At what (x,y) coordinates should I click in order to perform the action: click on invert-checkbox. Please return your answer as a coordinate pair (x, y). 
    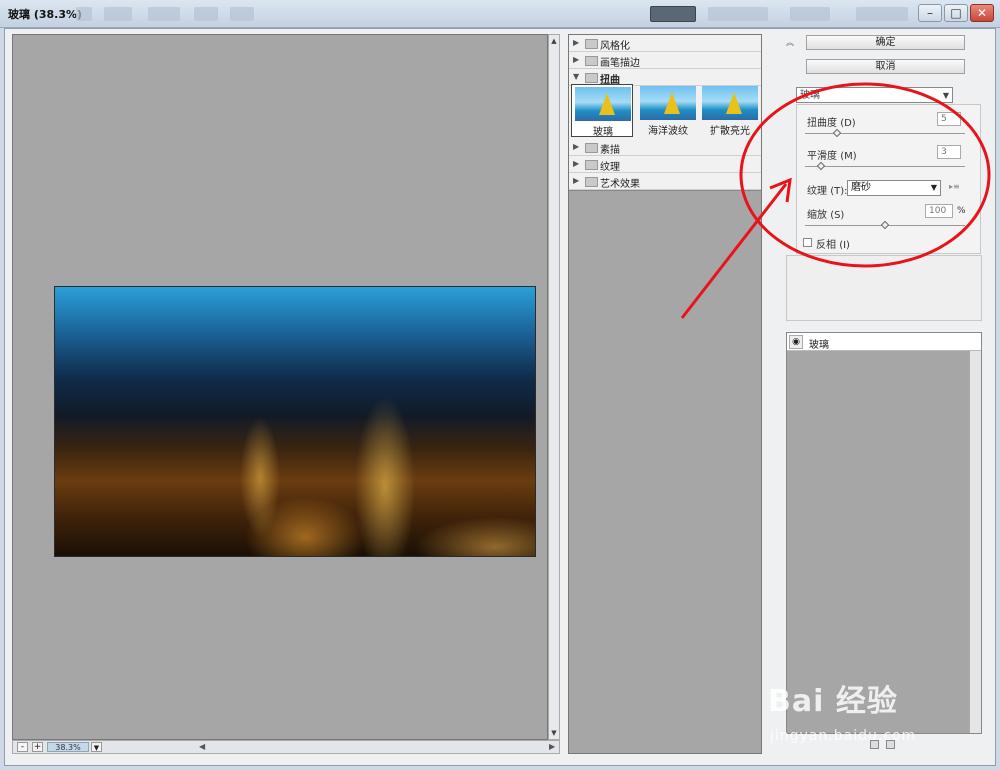
    Looking at the image, I should click on (807, 242).